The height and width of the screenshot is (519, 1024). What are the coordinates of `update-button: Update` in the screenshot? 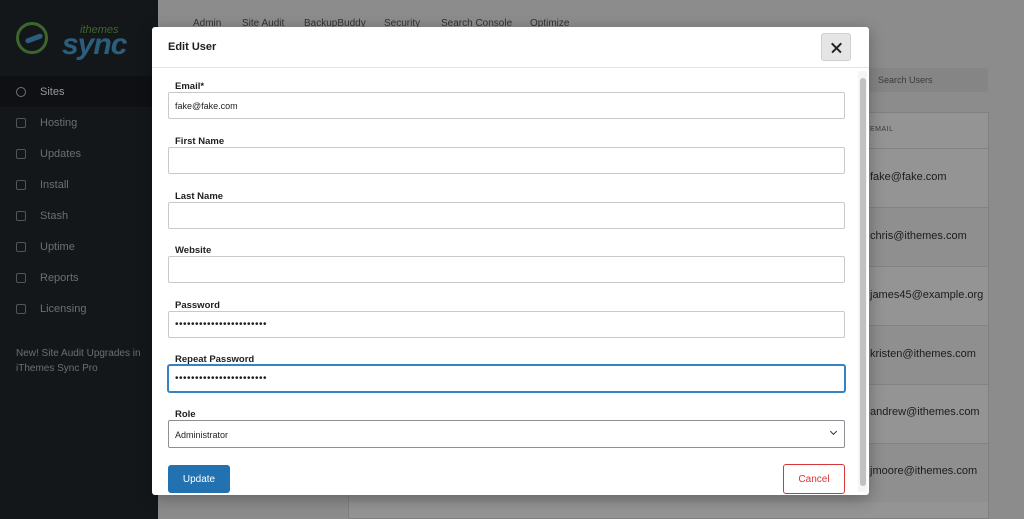 It's located at (199, 479).